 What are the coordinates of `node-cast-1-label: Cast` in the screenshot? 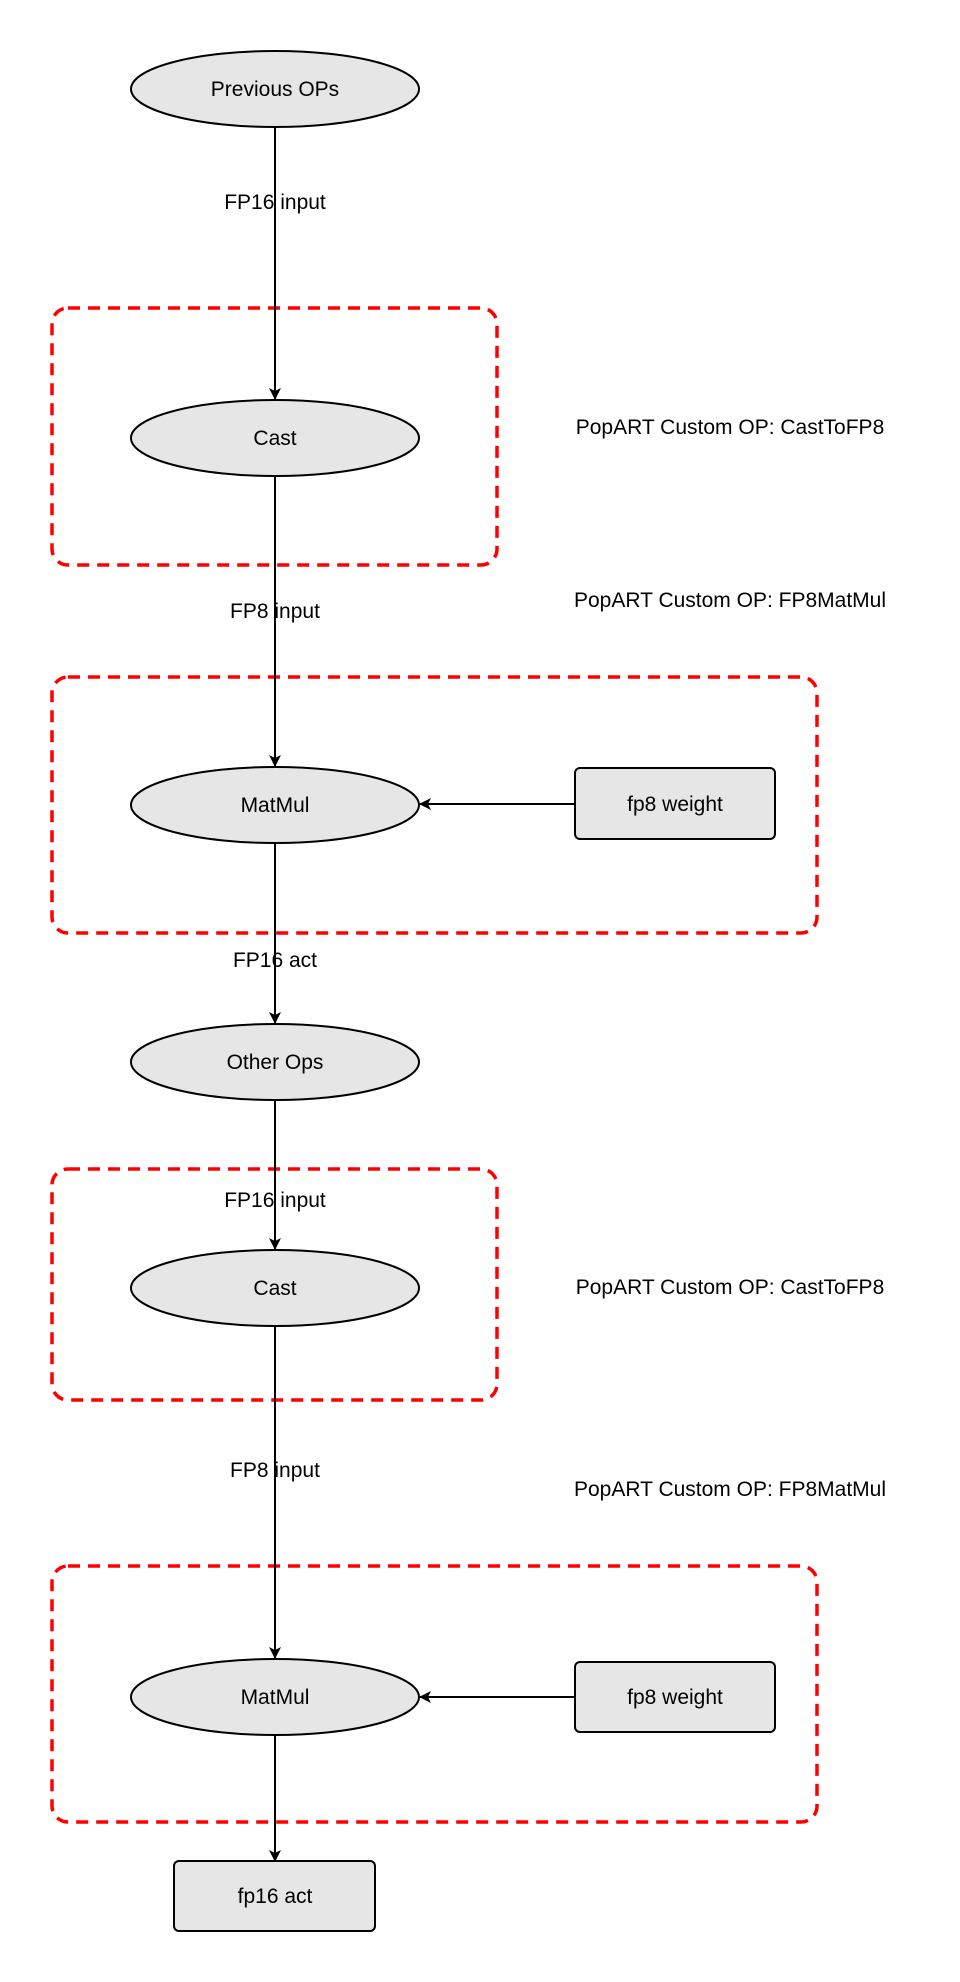 It's located at (274, 438).